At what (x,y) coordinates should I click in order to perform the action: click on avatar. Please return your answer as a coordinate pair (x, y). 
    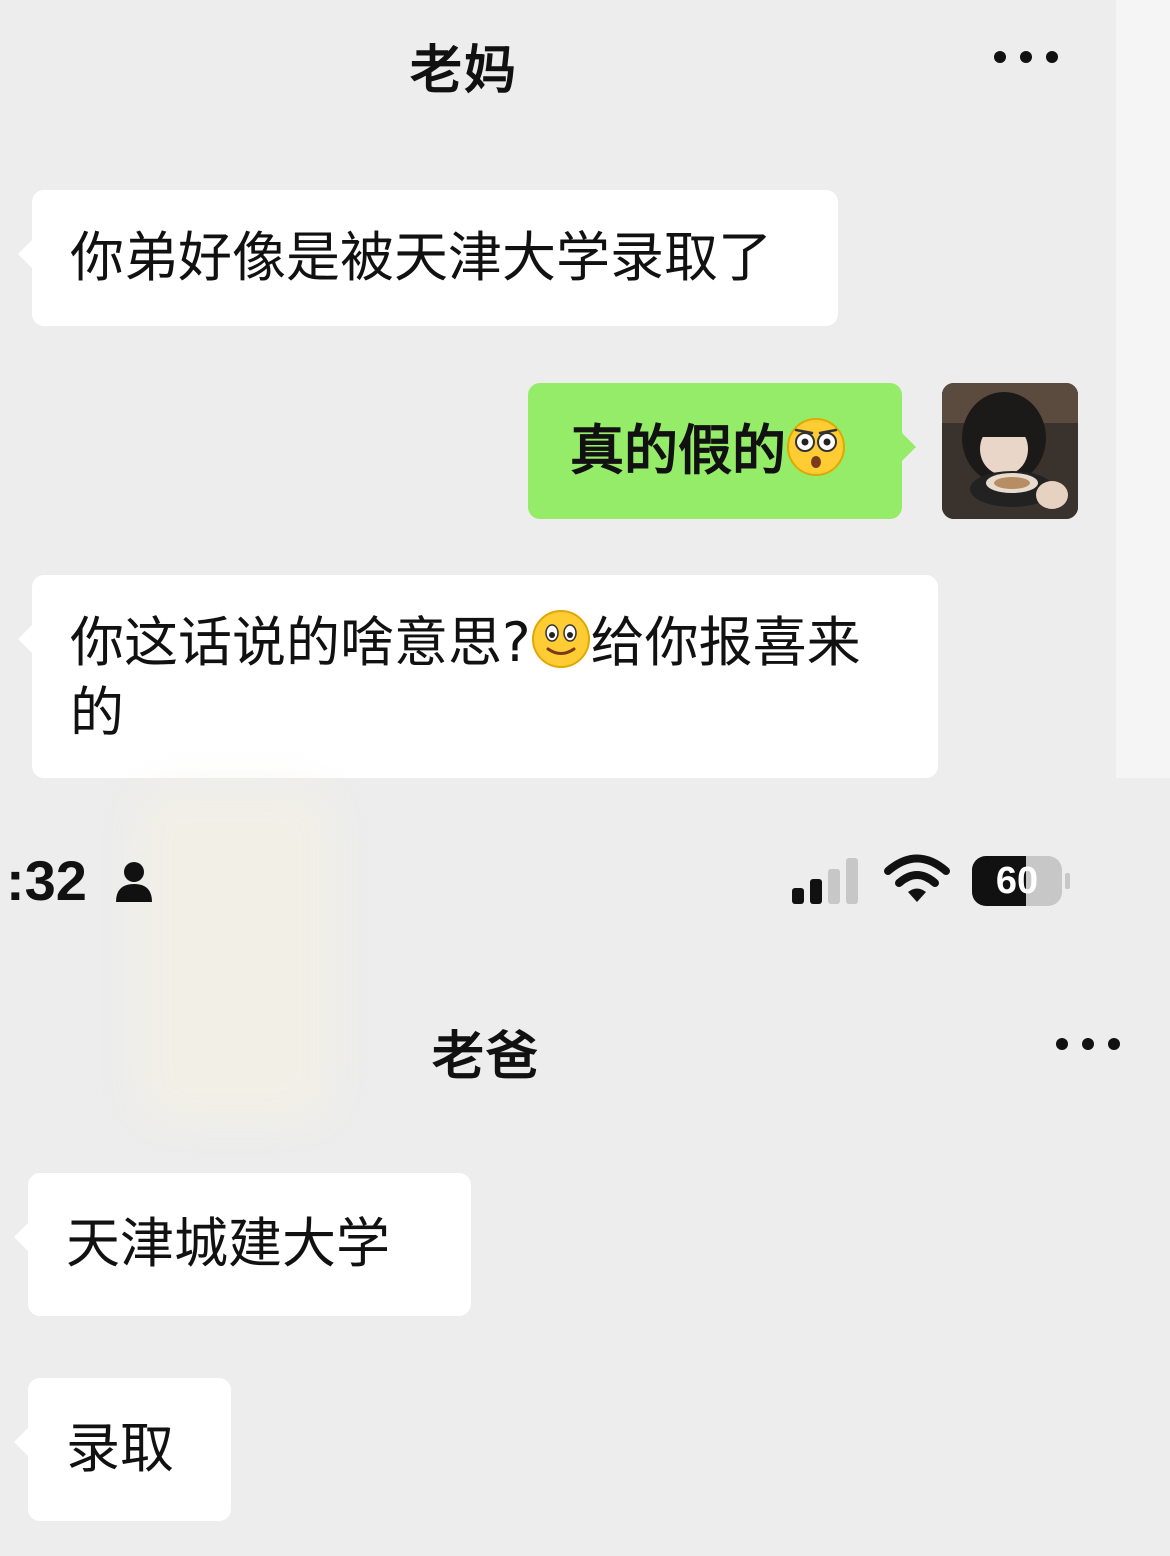
    Looking at the image, I should click on (1010, 451).